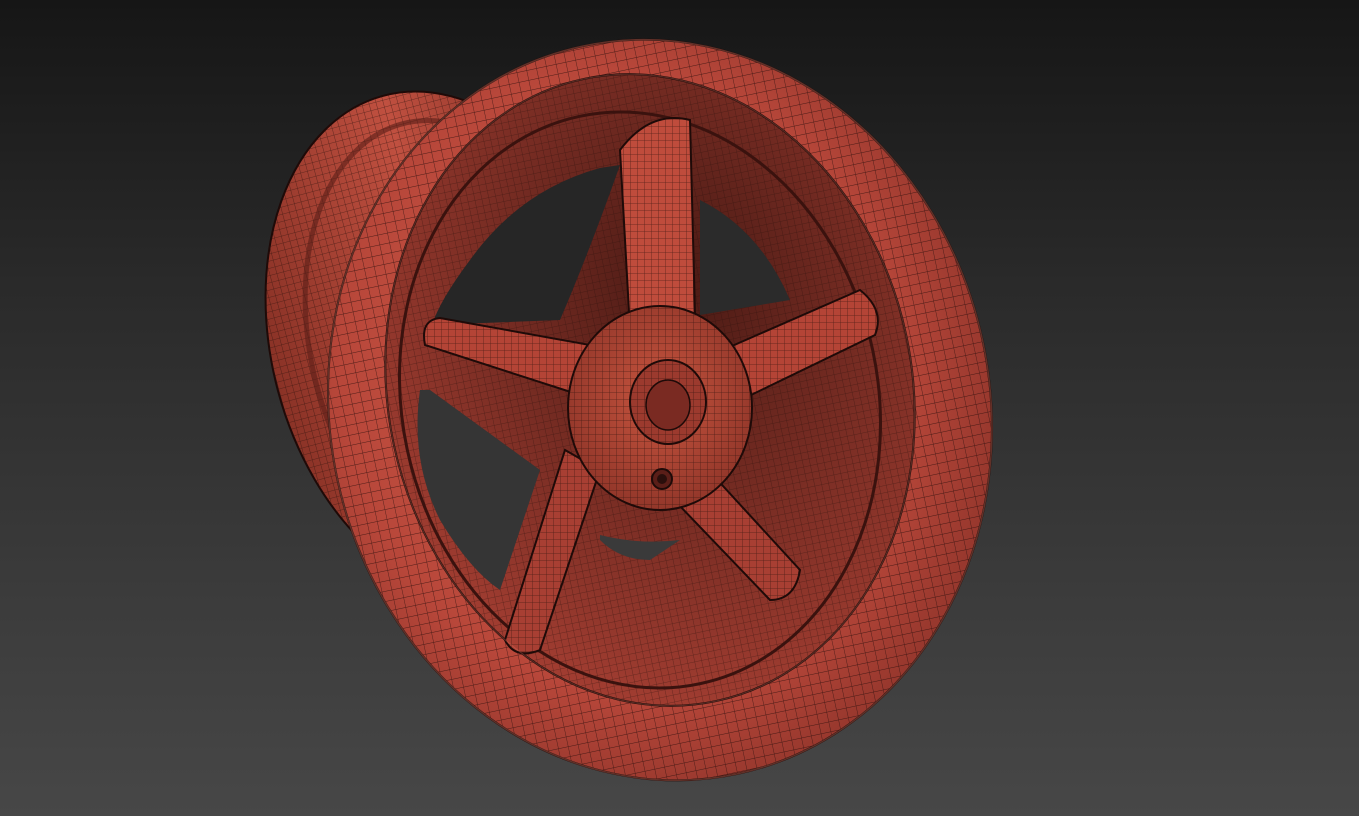  I want to click on hub, so click(660, 408).